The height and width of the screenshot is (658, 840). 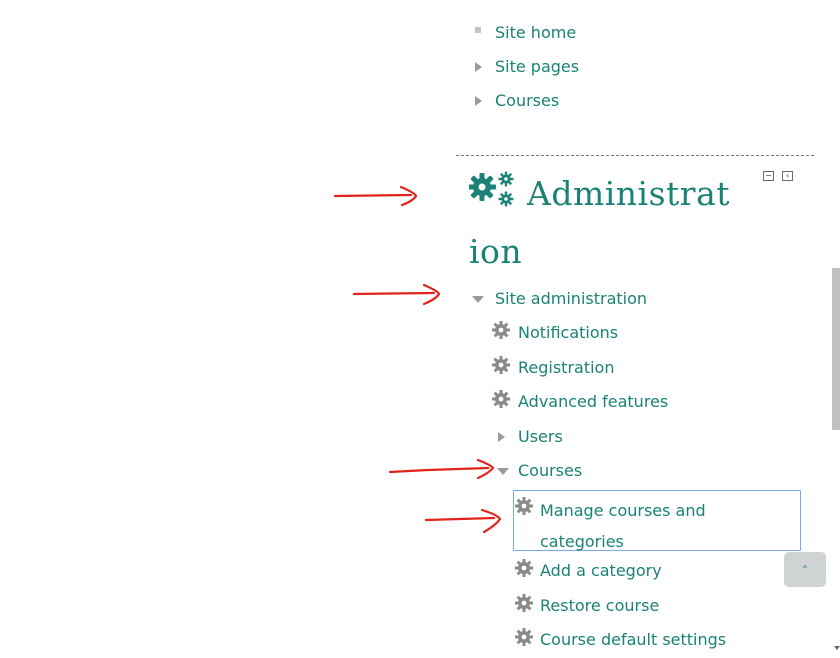 I want to click on tree-add-category: Add a category, so click(x=601, y=571).